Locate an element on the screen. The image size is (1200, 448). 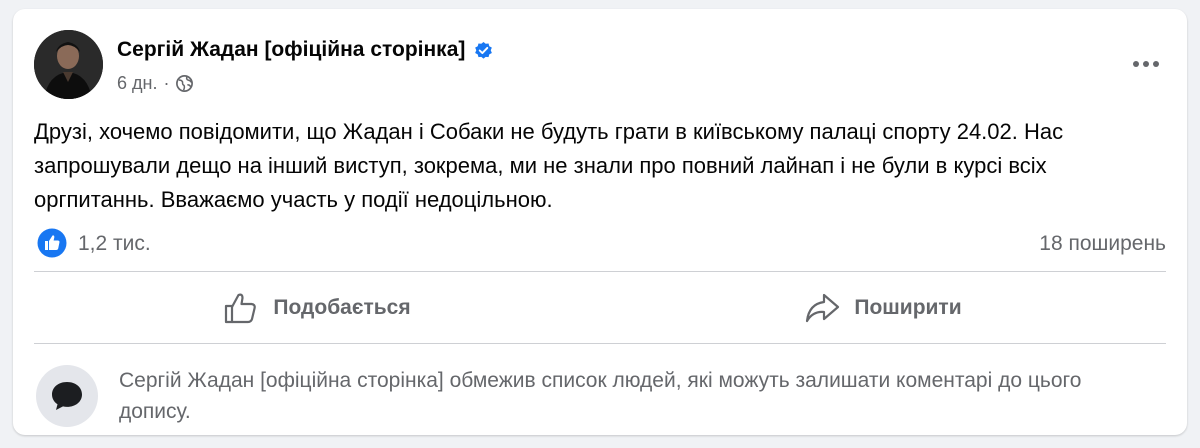
speech-bubble-icon is located at coordinates (67, 396).